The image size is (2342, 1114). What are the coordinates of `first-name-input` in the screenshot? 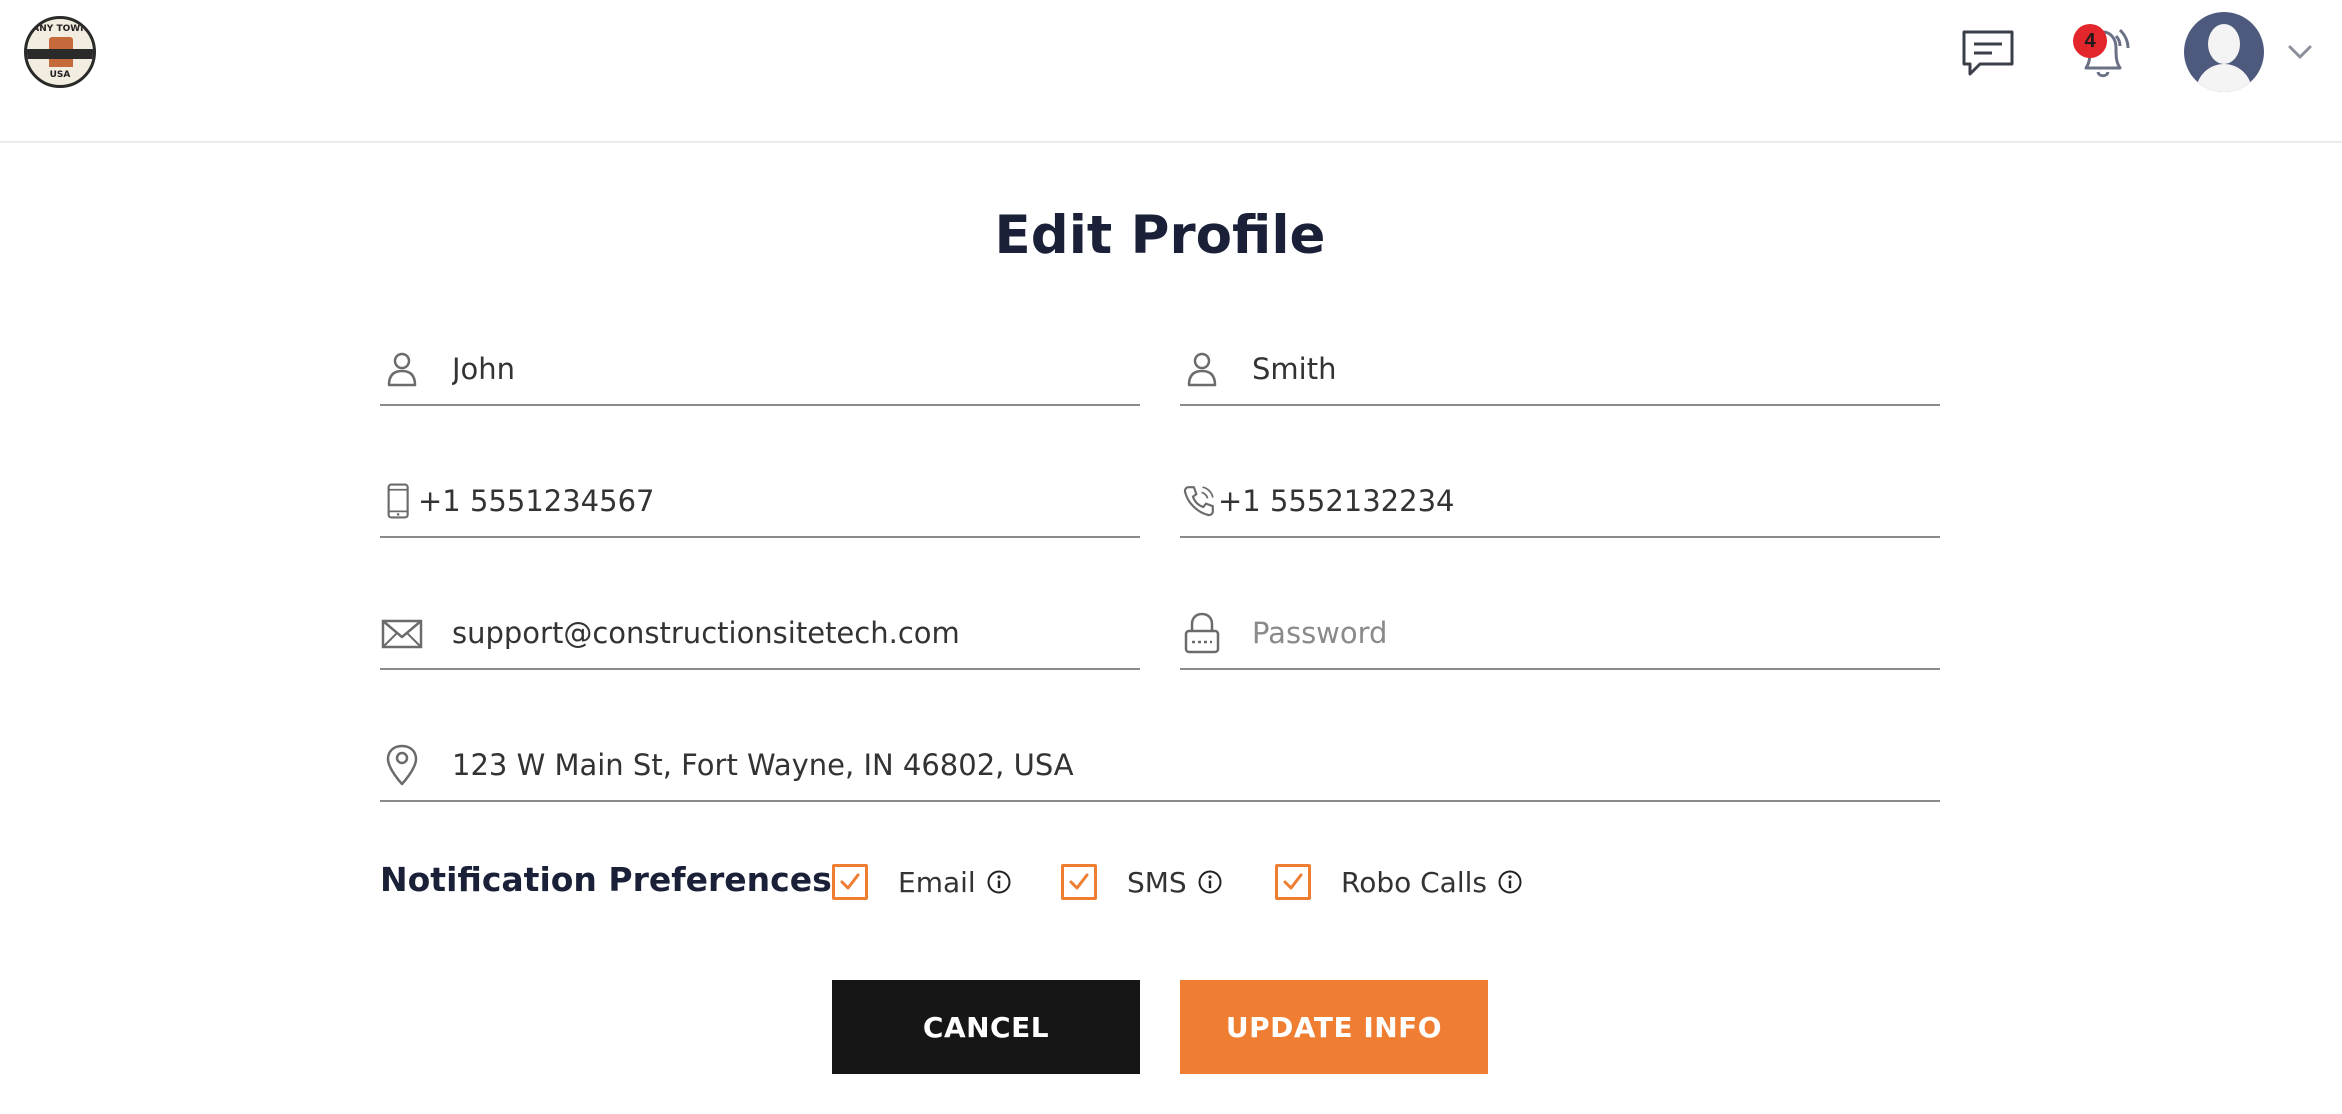 It's located at (782, 369).